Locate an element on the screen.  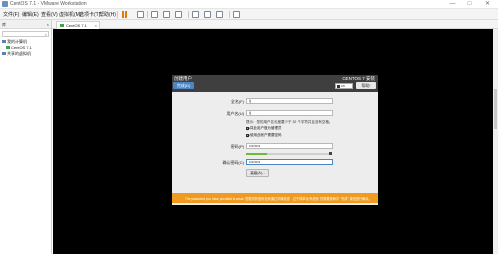
library-panel: 库 × ⌕ 我的计算机 CentOS 7.1 共享的虚拟机 is located at coordinates (26, 137).